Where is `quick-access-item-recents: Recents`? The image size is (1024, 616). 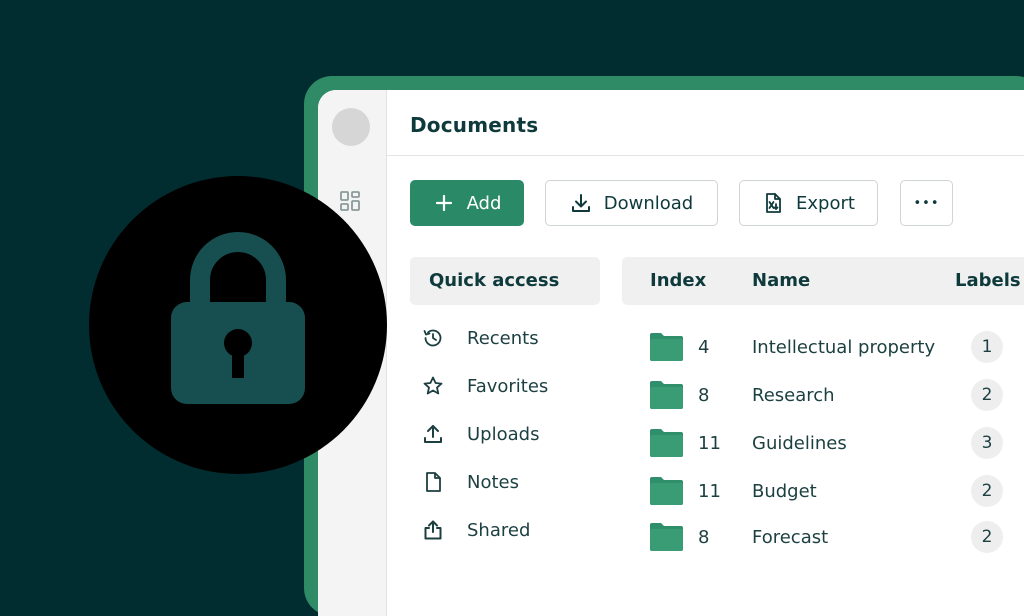 quick-access-item-recents: Recents is located at coordinates (505, 338).